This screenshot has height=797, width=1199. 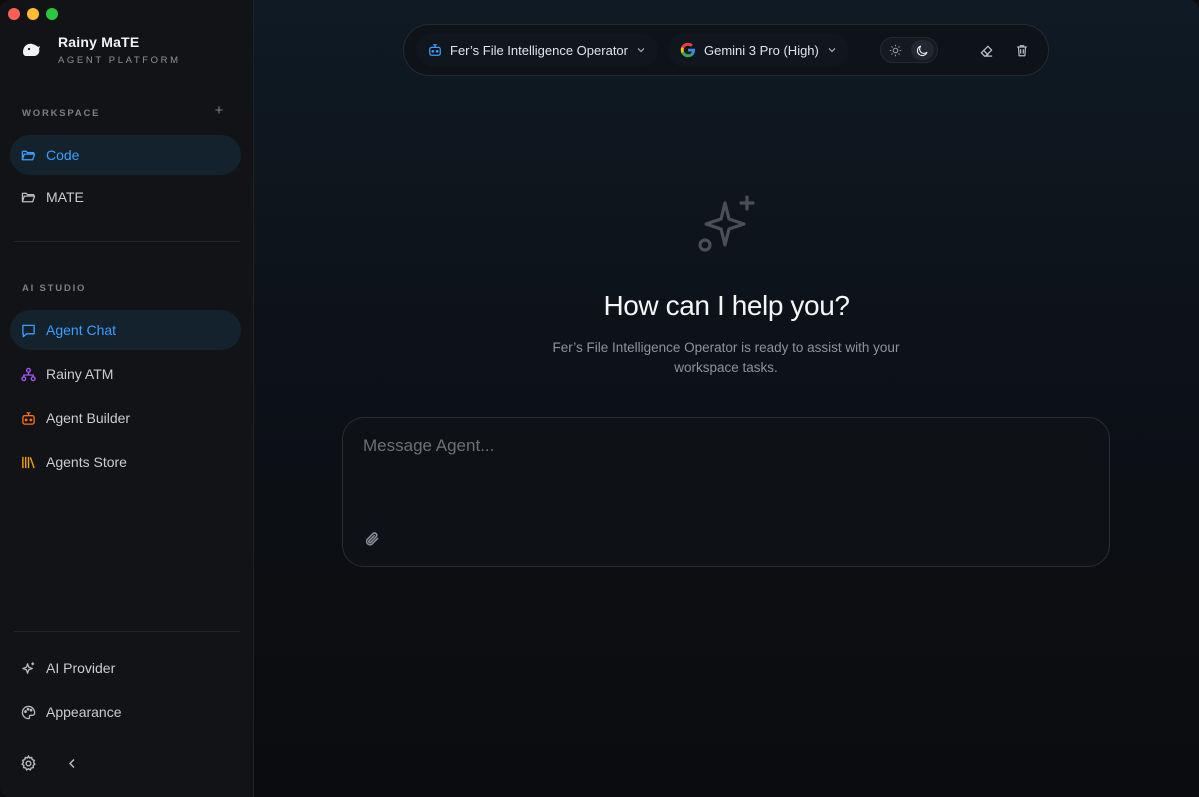 I want to click on folder-icon, so click(x=28, y=197).